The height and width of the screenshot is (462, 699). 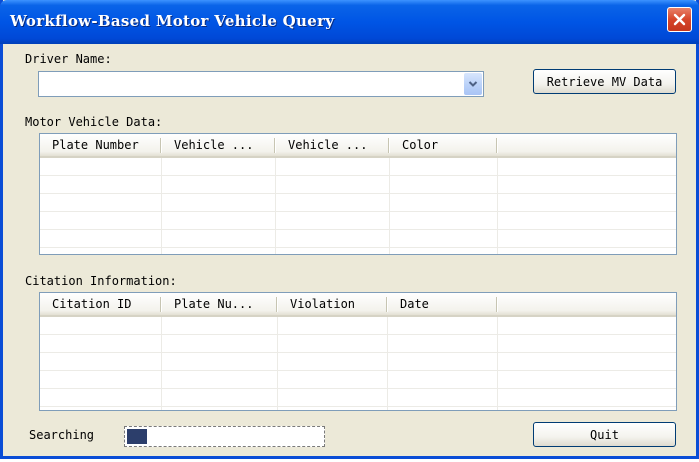 I want to click on column-header-date: Date, so click(x=442, y=304).